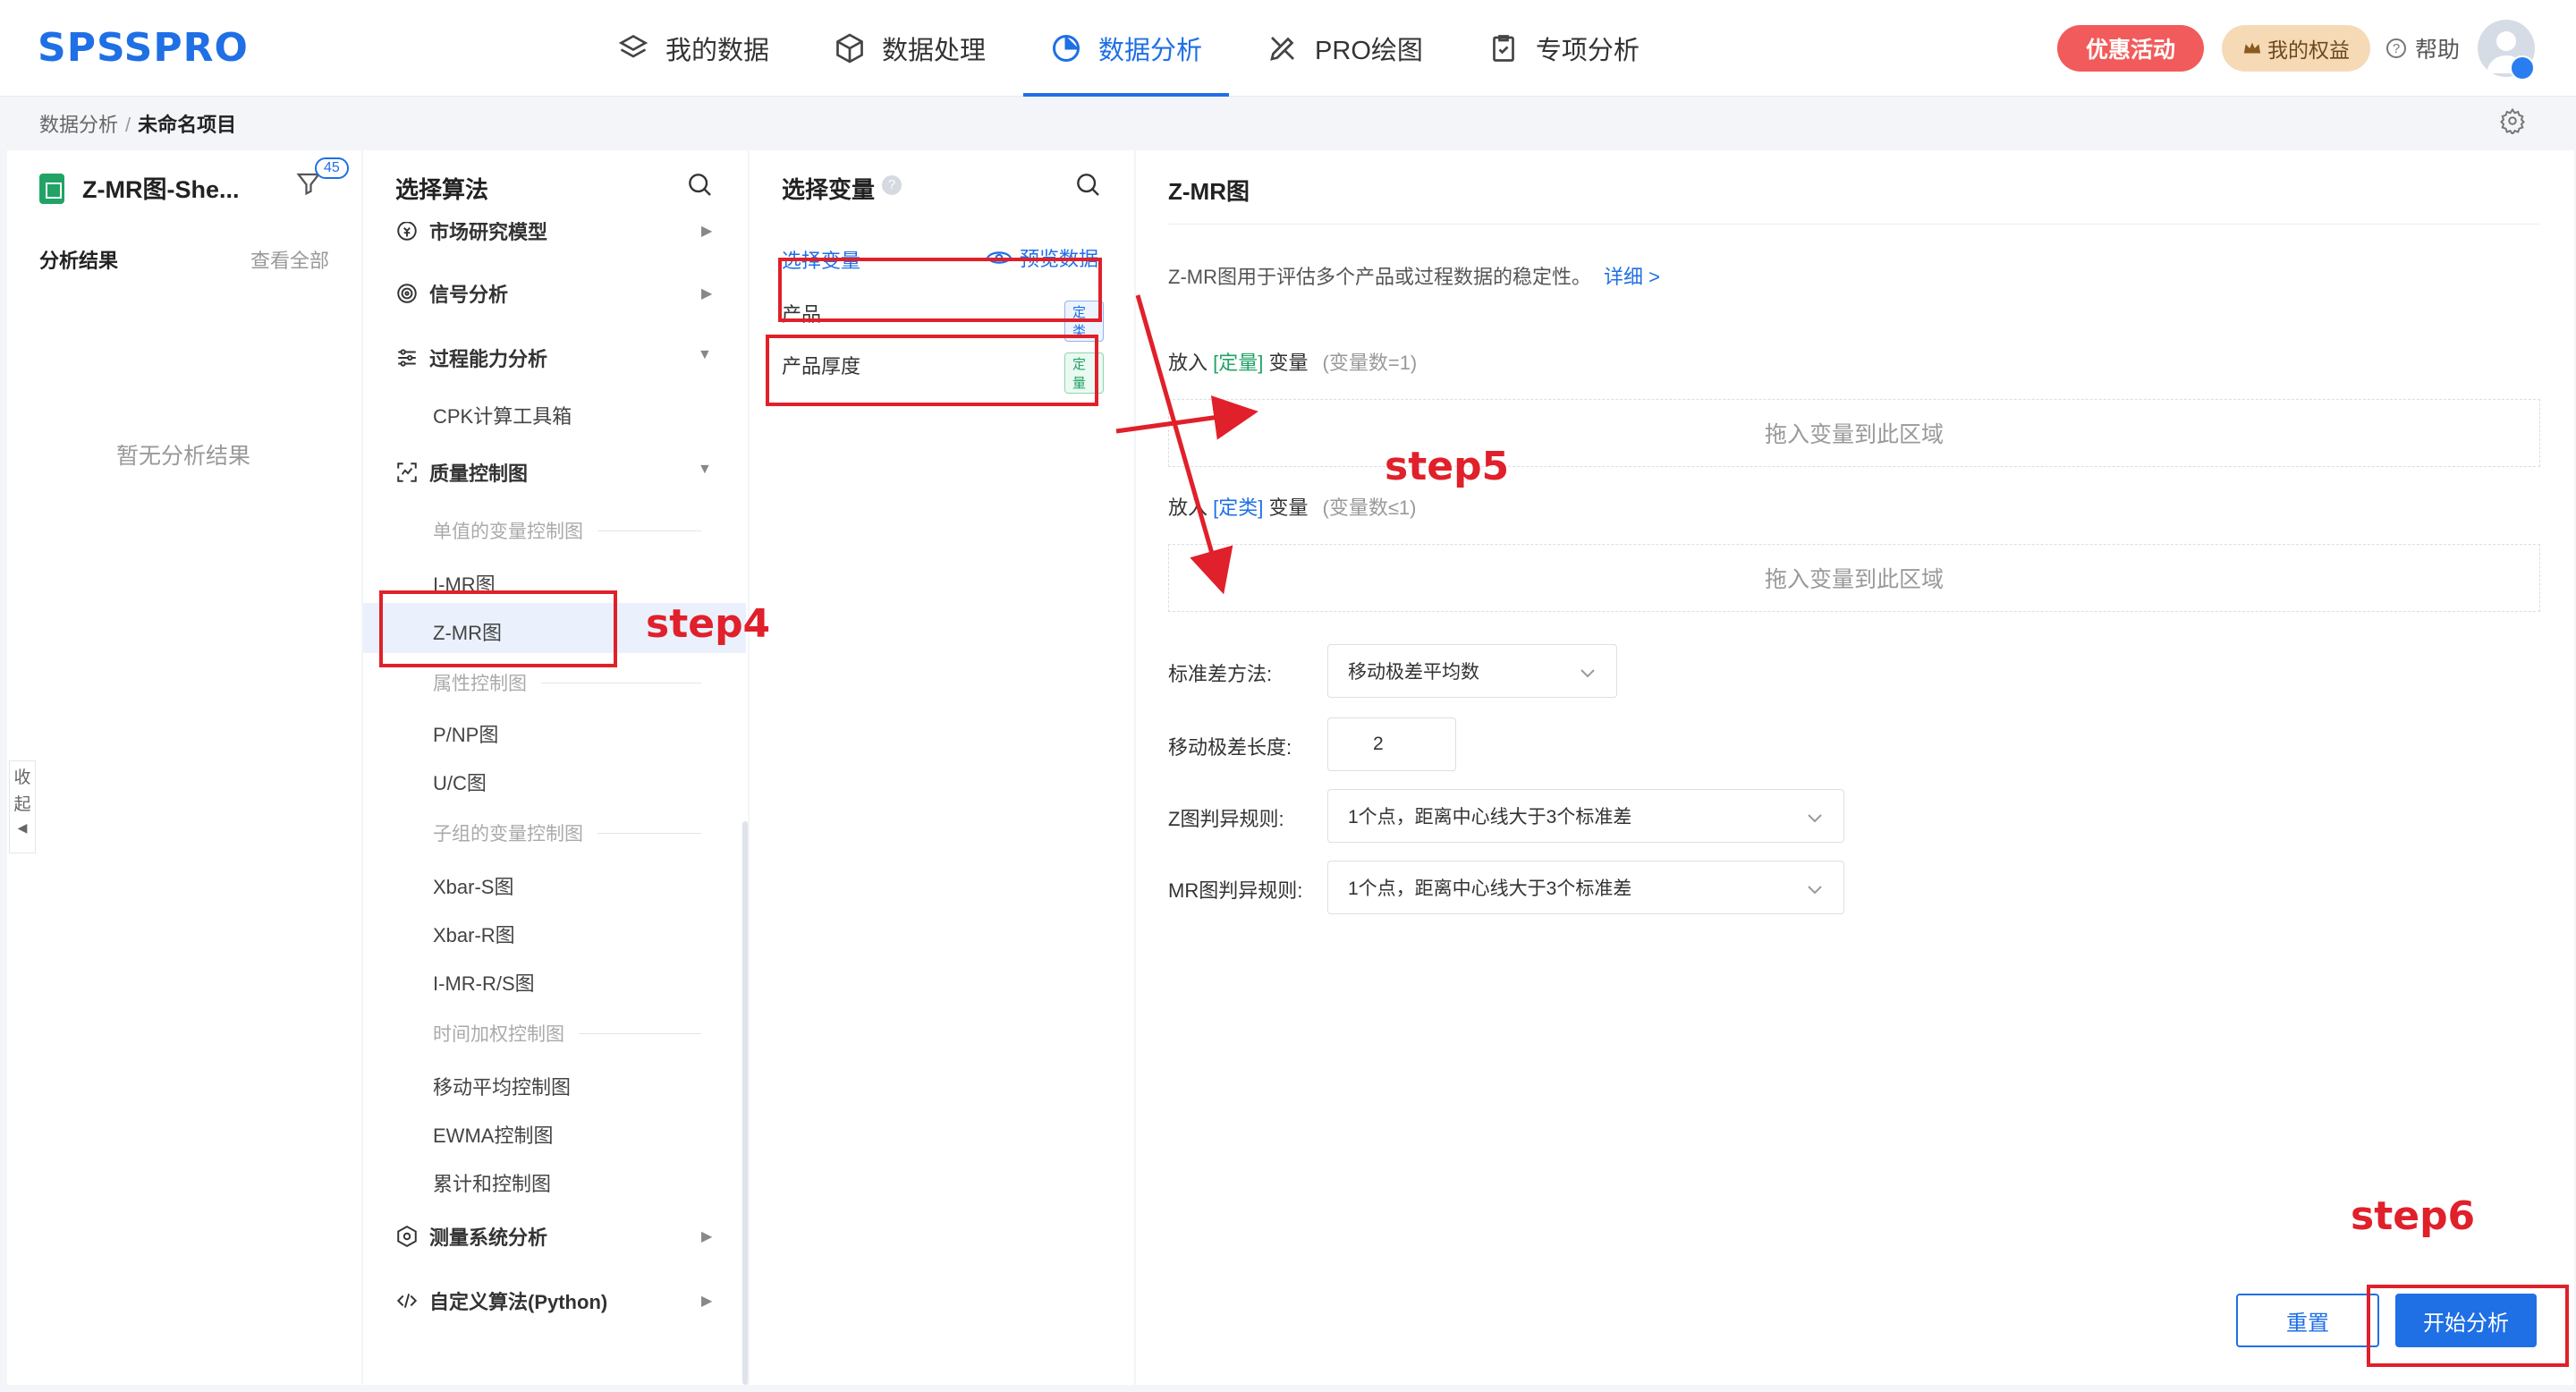 The width and height of the screenshot is (2576, 1392). I want to click on arrow-to-categorical-slot, so click(1184, 444).